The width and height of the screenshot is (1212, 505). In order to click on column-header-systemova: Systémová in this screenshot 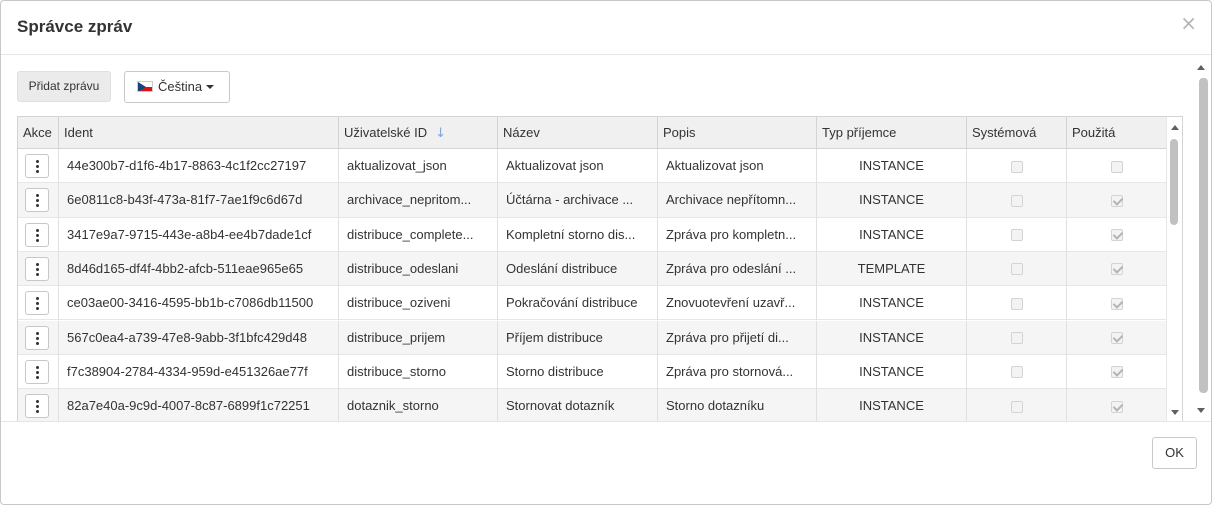, I will do `click(1017, 133)`.